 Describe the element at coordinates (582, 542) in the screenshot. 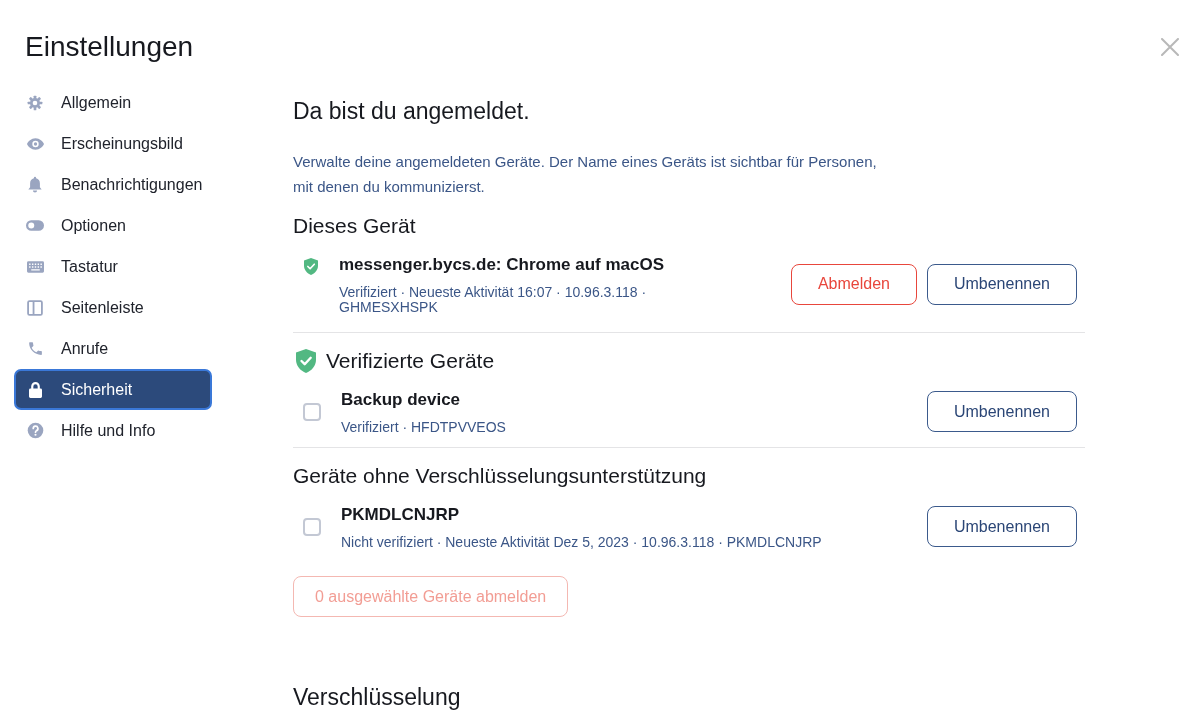

I see `device-details: Nicht verifiziert · Neueste Aktivität Dez 5, 2023 · 10.96.3.118 · PKMDLCNJRP` at that location.